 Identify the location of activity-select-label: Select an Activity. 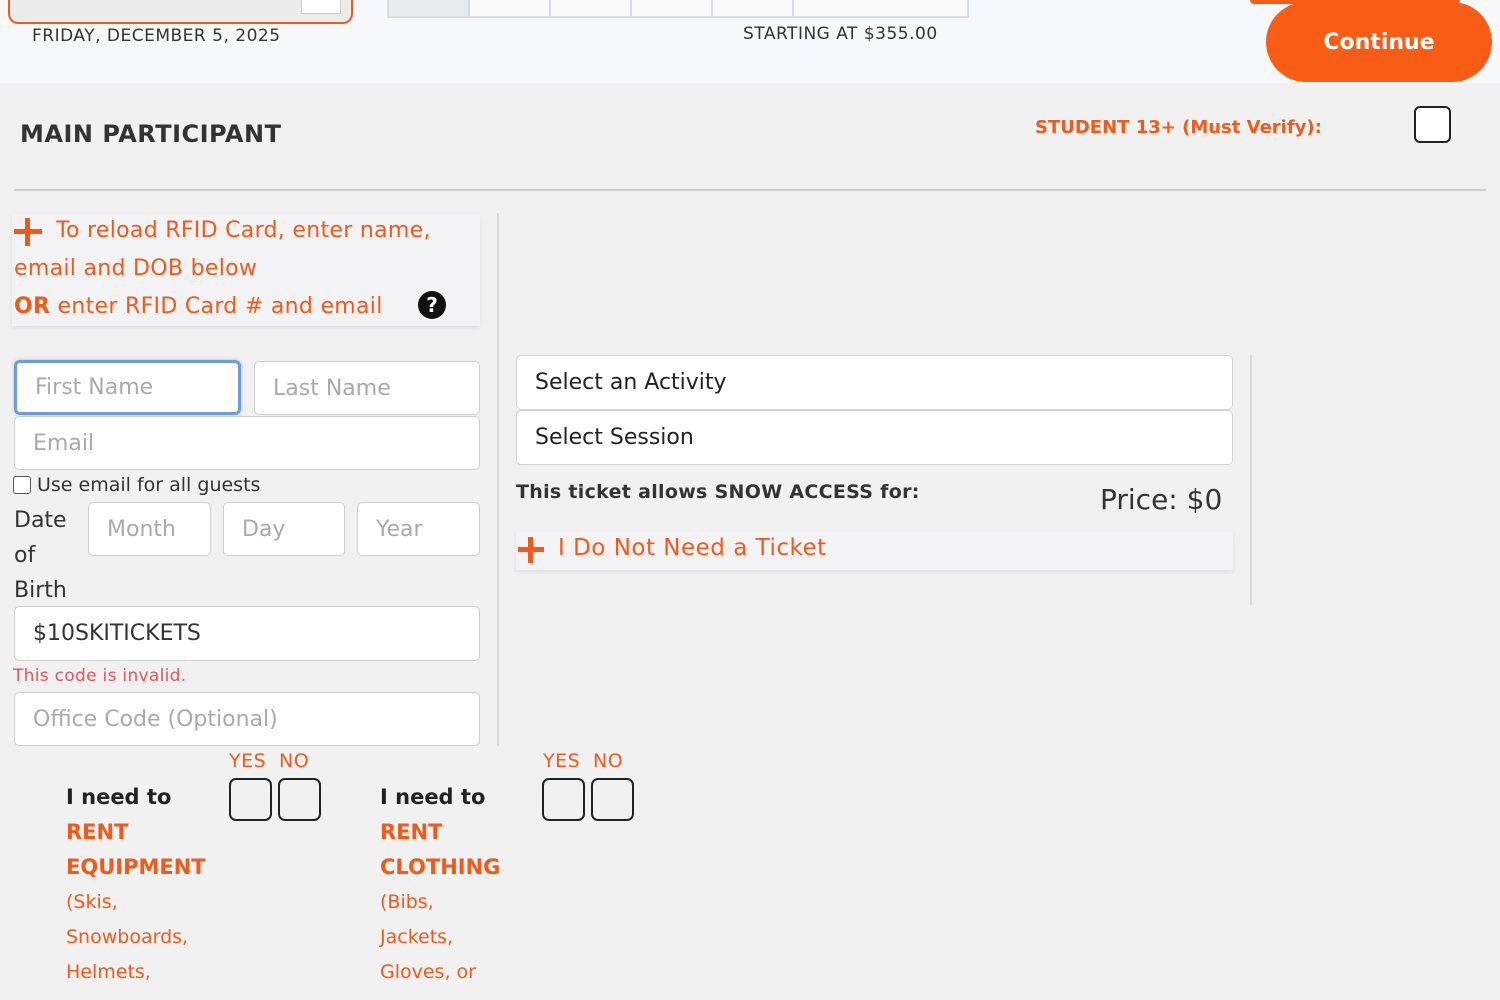
(631, 382).